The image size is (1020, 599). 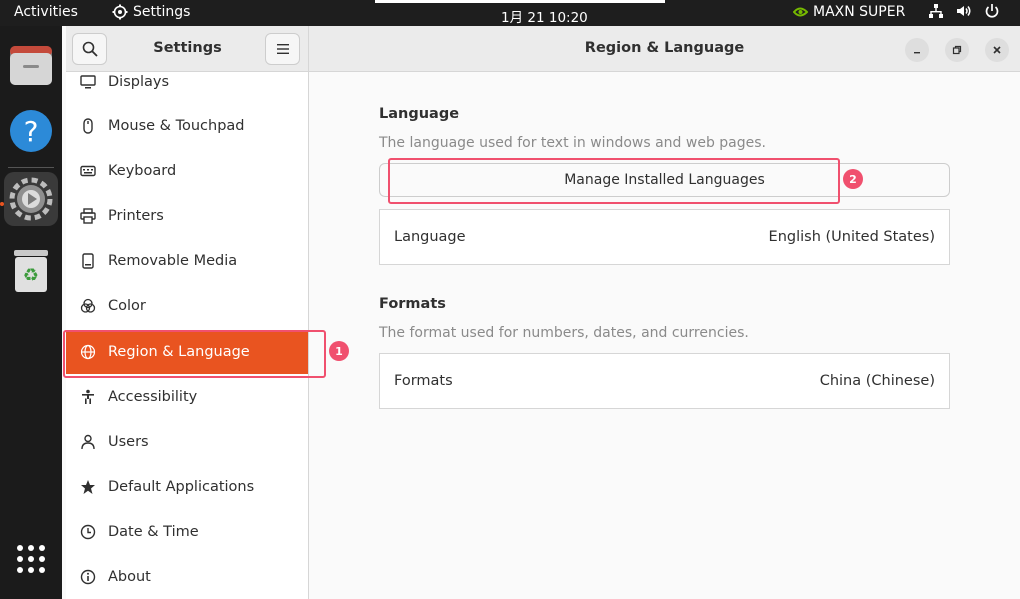 What do you see at coordinates (120, 12) in the screenshot?
I see `gear-icon` at bounding box center [120, 12].